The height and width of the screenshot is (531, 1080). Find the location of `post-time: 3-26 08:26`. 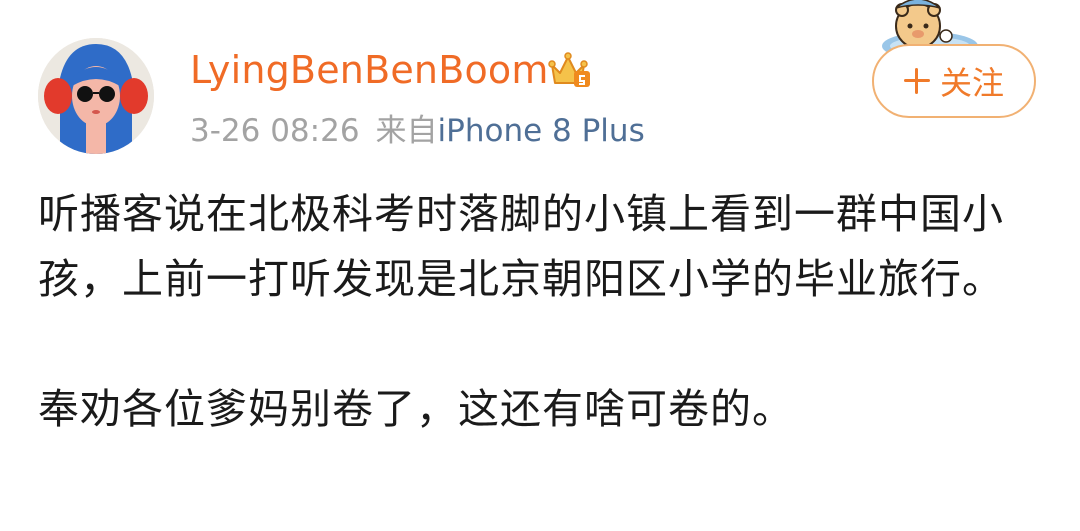

post-time: 3-26 08:26 is located at coordinates (275, 131).